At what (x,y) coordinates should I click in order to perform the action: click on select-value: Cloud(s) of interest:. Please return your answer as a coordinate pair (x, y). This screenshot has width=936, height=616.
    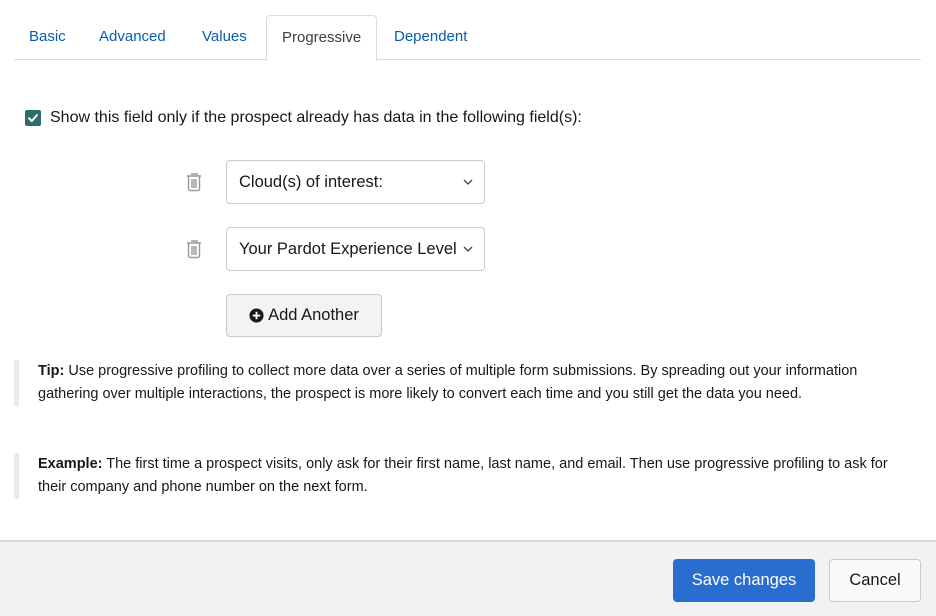
    Looking at the image, I should click on (311, 181).